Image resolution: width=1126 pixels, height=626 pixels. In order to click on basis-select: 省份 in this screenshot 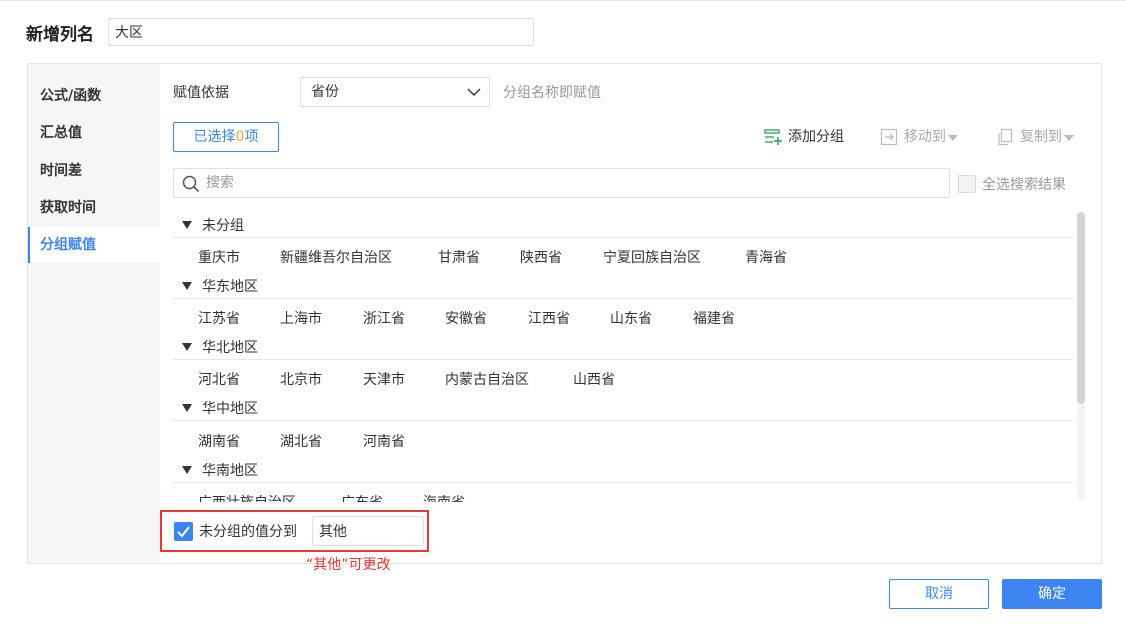, I will do `click(395, 92)`.